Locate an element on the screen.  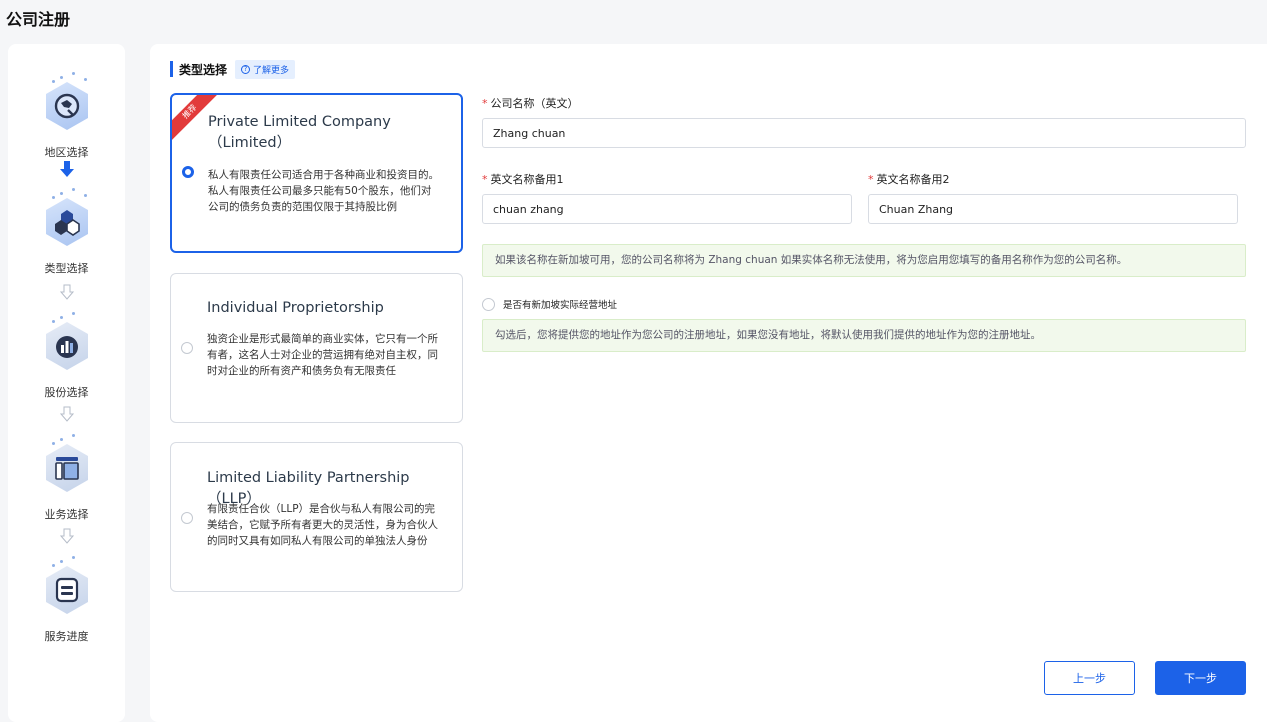
alt-name-2-input is located at coordinates (1053, 209).